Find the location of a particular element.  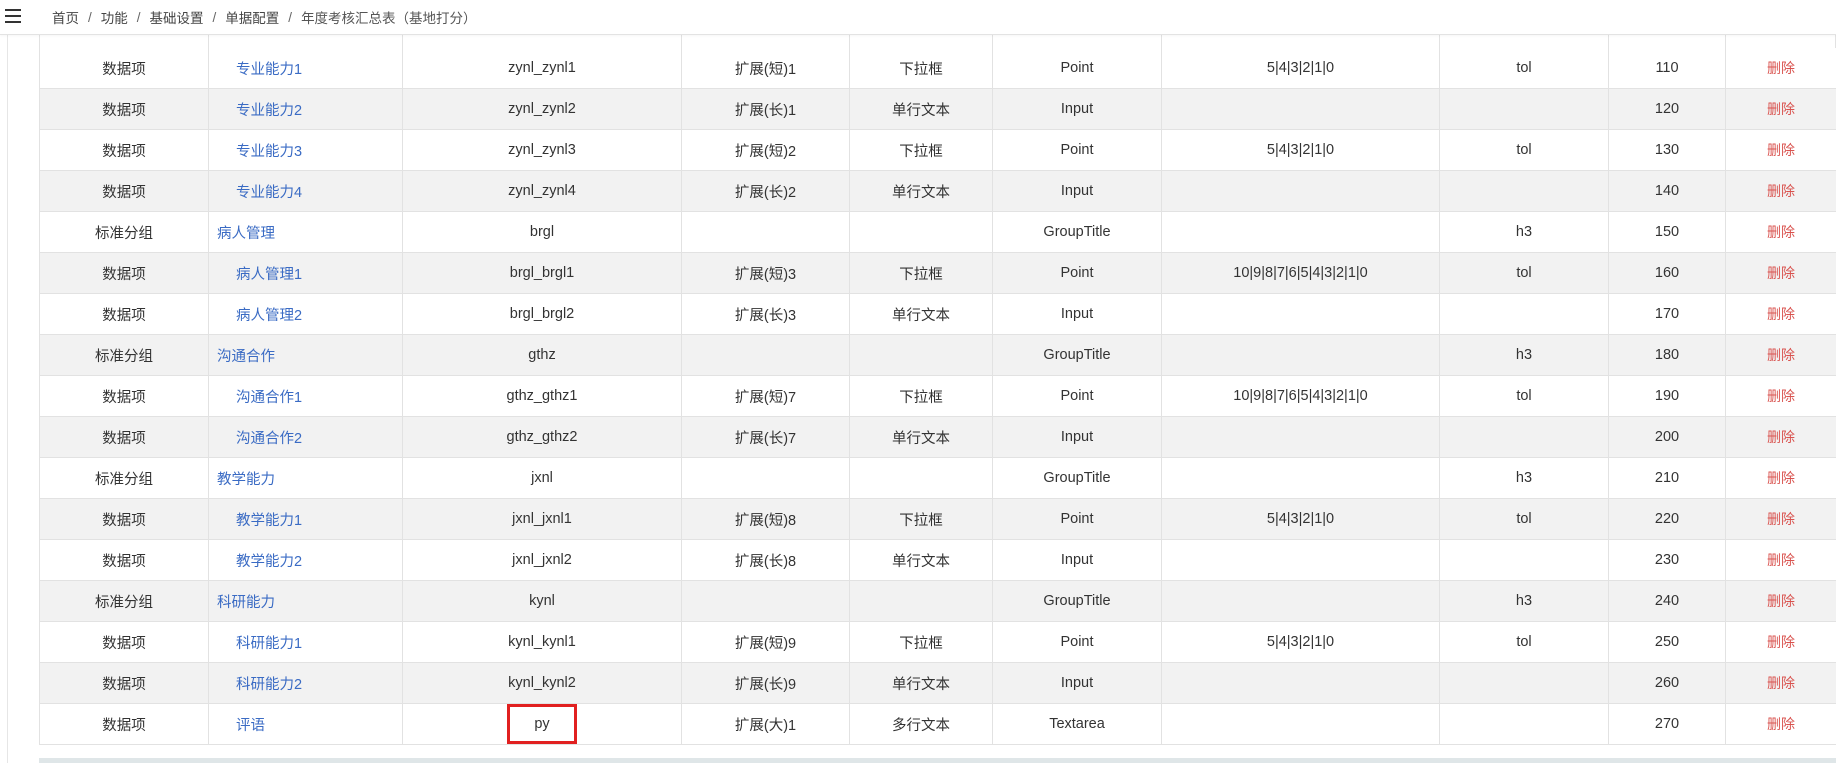

item-name-link: 病人管理1 is located at coordinates (255, 275).